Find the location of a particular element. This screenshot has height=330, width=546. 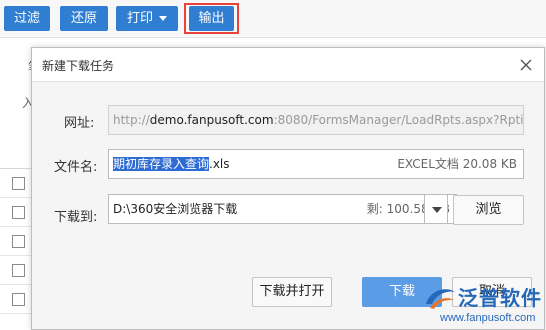

fanpu-logo: 泛普软件 www.fanpusoft.com is located at coordinates (482, 306).